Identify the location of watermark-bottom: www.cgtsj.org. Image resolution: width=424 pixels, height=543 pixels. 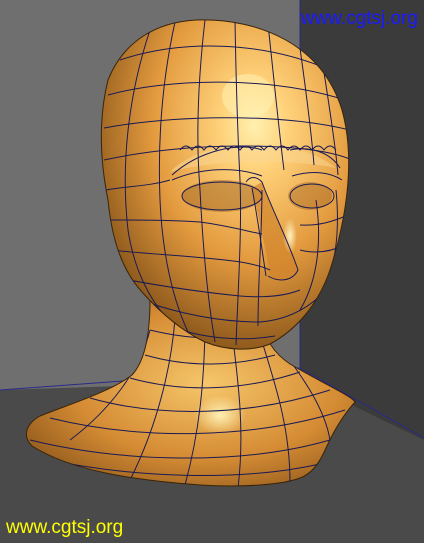
(65, 527).